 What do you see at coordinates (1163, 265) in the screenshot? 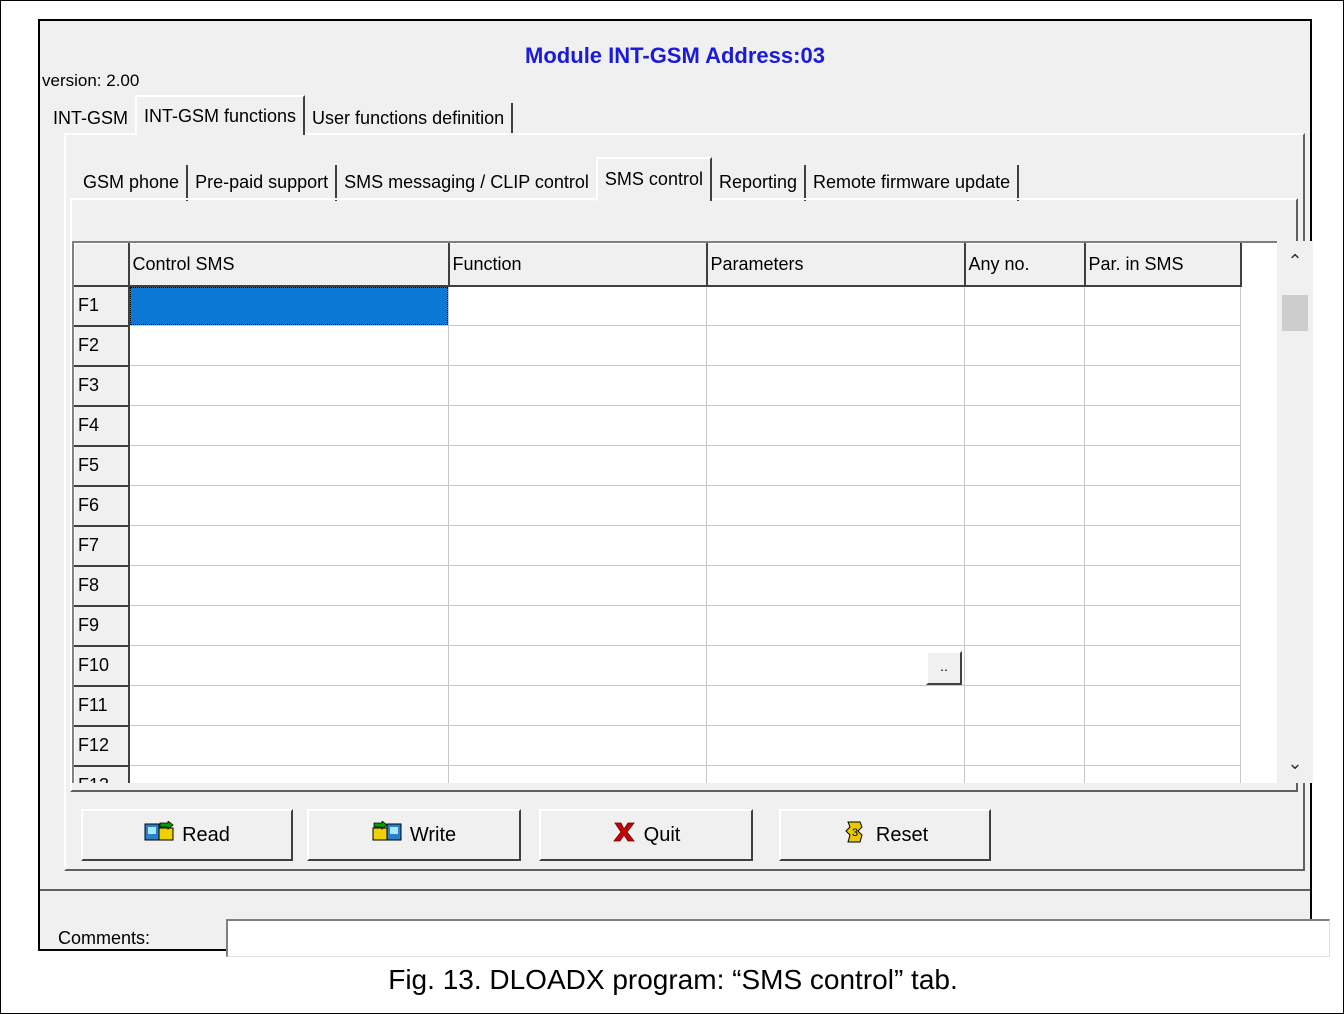
I see `column-header-par-in-sms: Par. in SMS` at bounding box center [1163, 265].